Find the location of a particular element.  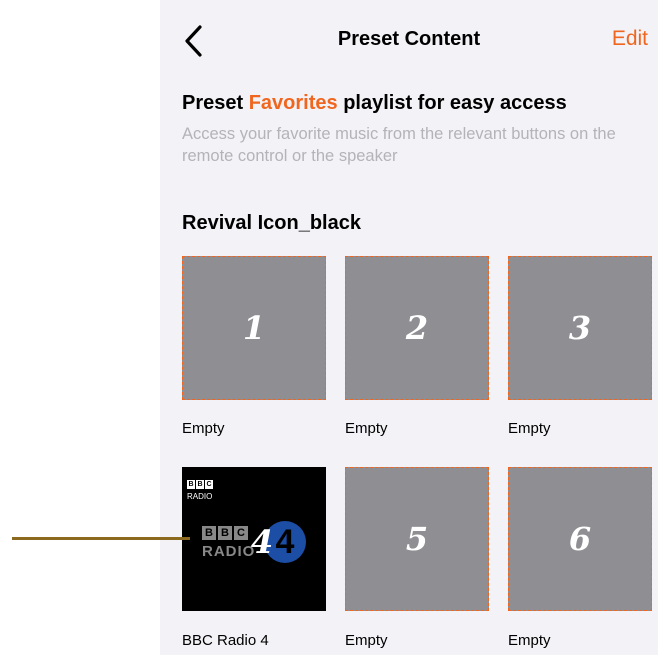

bbc-radio-logo-small: BBC RADIO is located at coordinates (200, 490).